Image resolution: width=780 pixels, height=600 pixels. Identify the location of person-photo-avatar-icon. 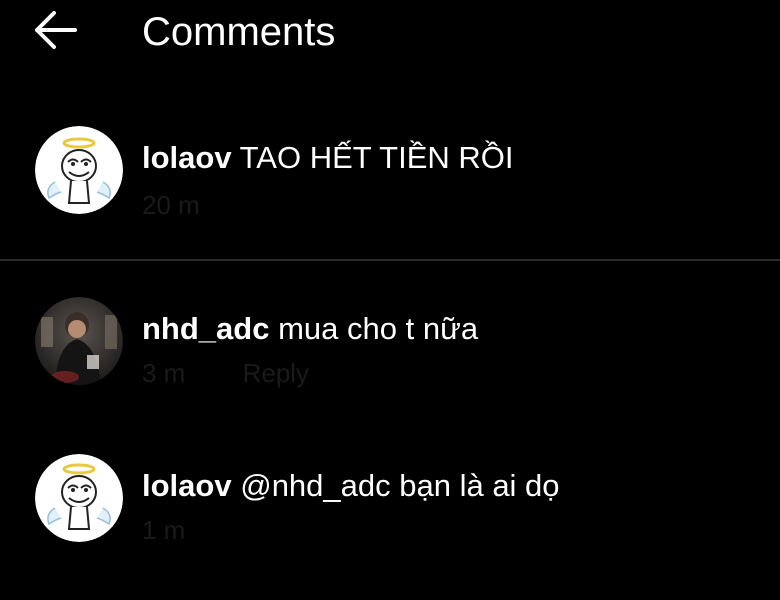
(79, 341).